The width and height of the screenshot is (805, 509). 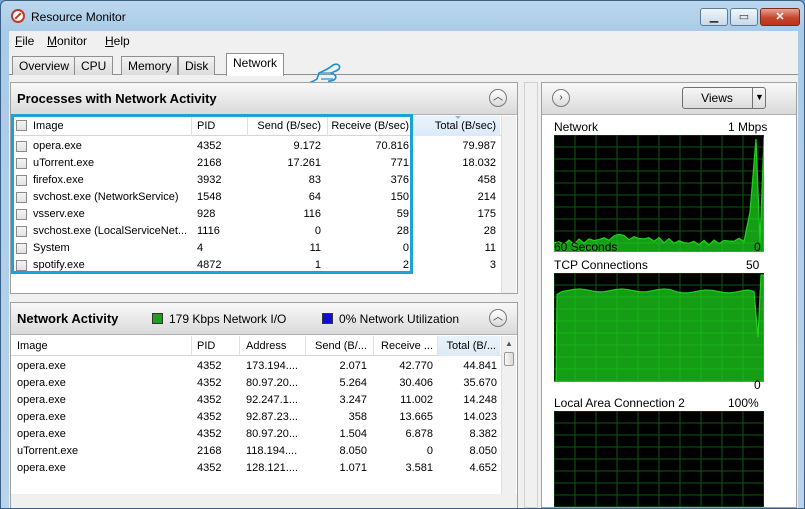 I want to click on activity-total: 8.382, so click(x=483, y=434).